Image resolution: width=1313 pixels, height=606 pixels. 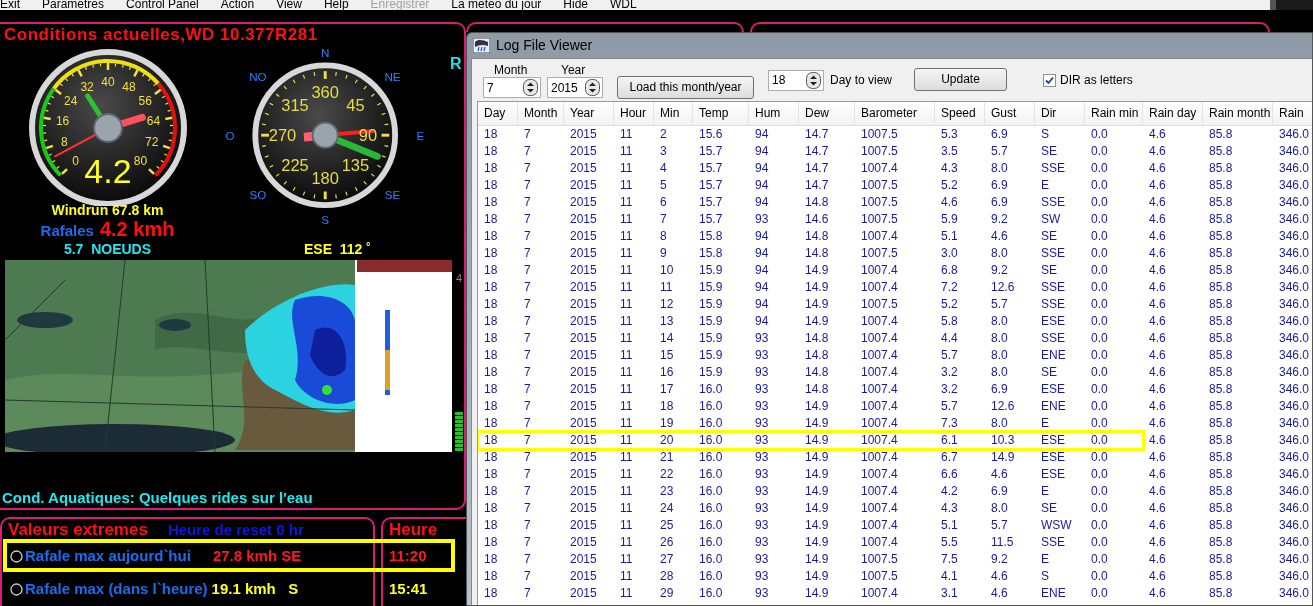 I want to click on table-cell-text: 3, so click(x=663, y=151).